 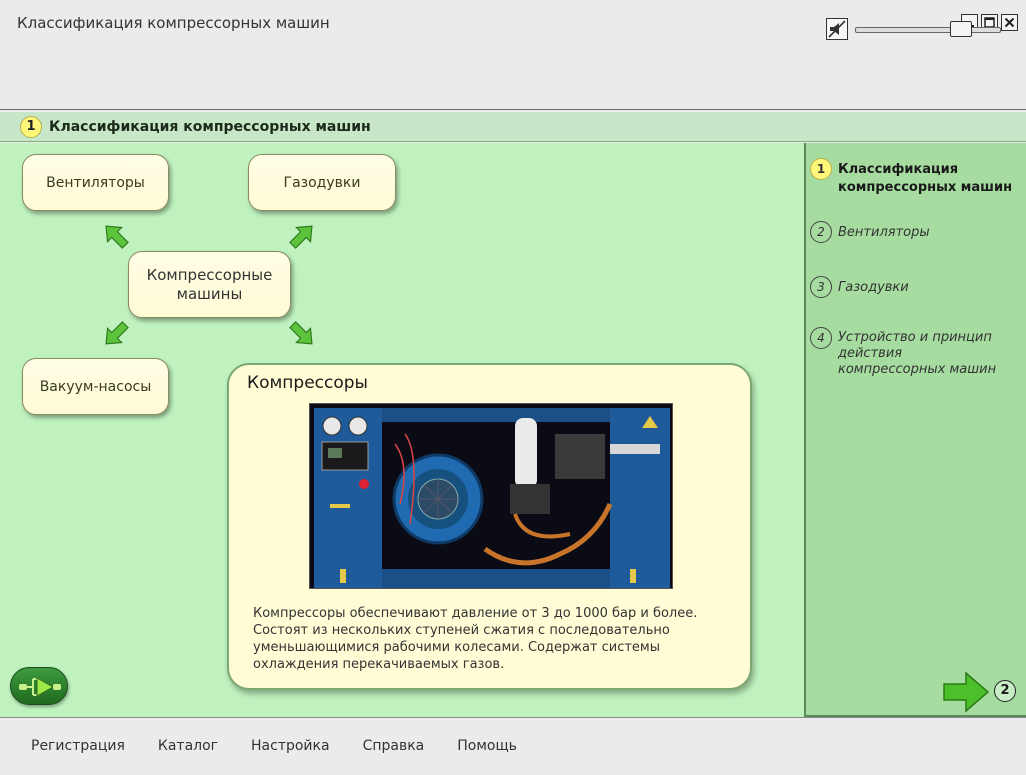 I want to click on sidebar-item-2-number: 2, so click(x=821, y=232).